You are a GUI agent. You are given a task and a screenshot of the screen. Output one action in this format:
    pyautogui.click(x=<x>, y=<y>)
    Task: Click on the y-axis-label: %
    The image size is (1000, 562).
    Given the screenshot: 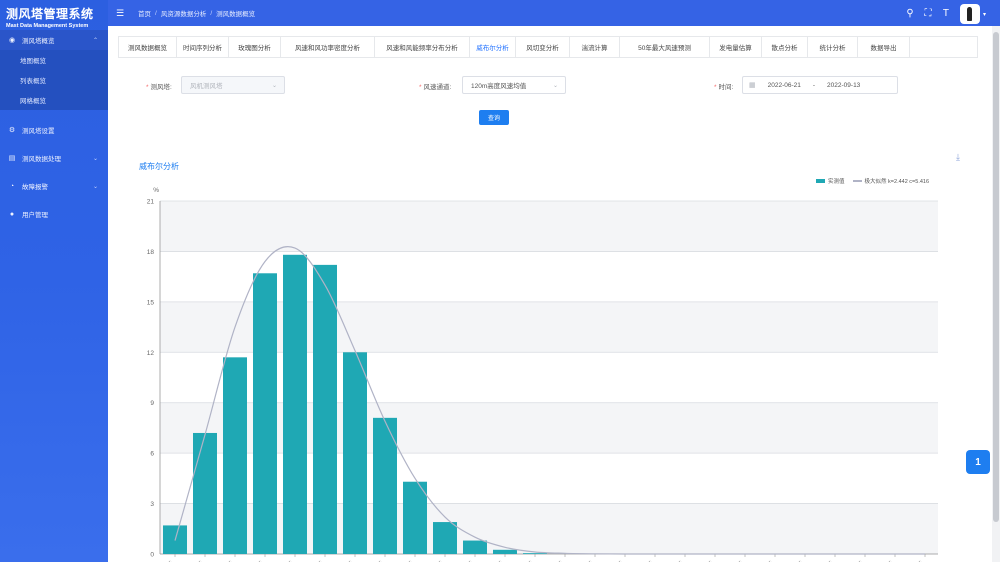 What is the action you would take?
    pyautogui.click(x=156, y=190)
    